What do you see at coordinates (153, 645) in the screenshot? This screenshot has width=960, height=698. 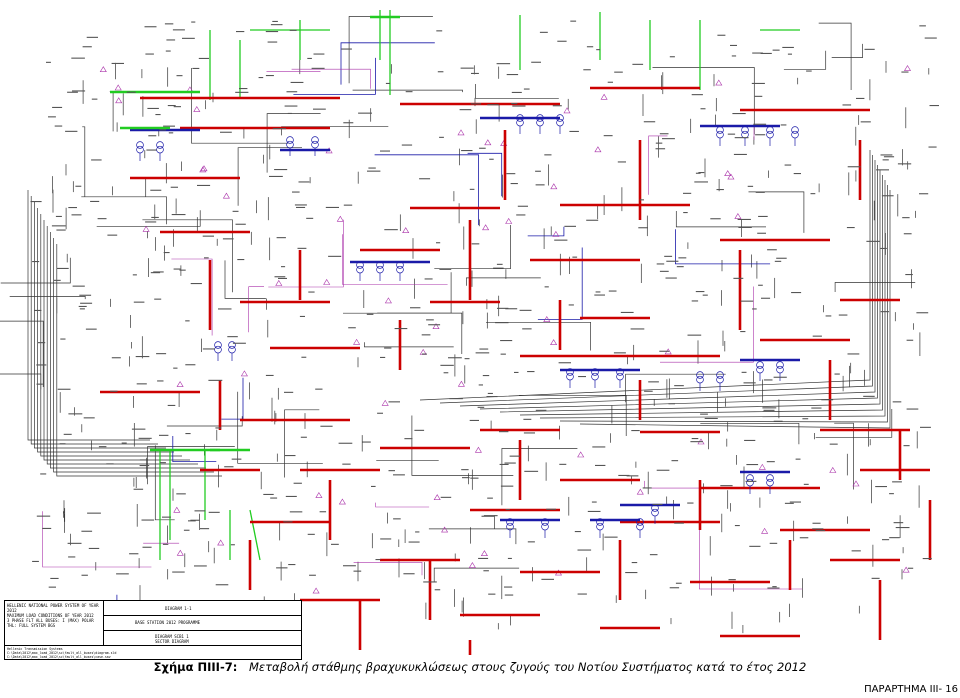 I see `info-divider` at bounding box center [153, 645].